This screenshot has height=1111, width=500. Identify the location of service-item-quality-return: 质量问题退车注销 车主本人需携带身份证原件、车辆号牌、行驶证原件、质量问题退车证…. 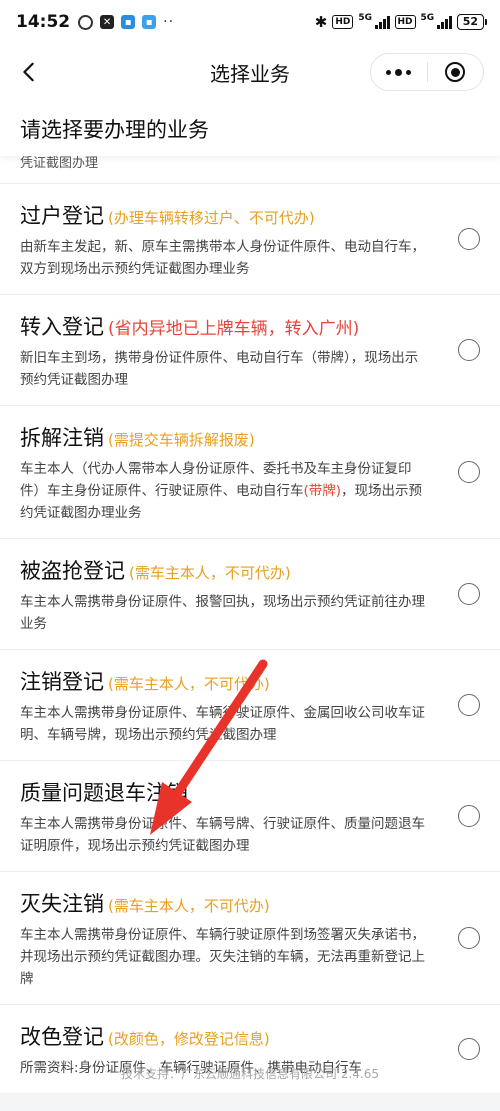
(250, 816).